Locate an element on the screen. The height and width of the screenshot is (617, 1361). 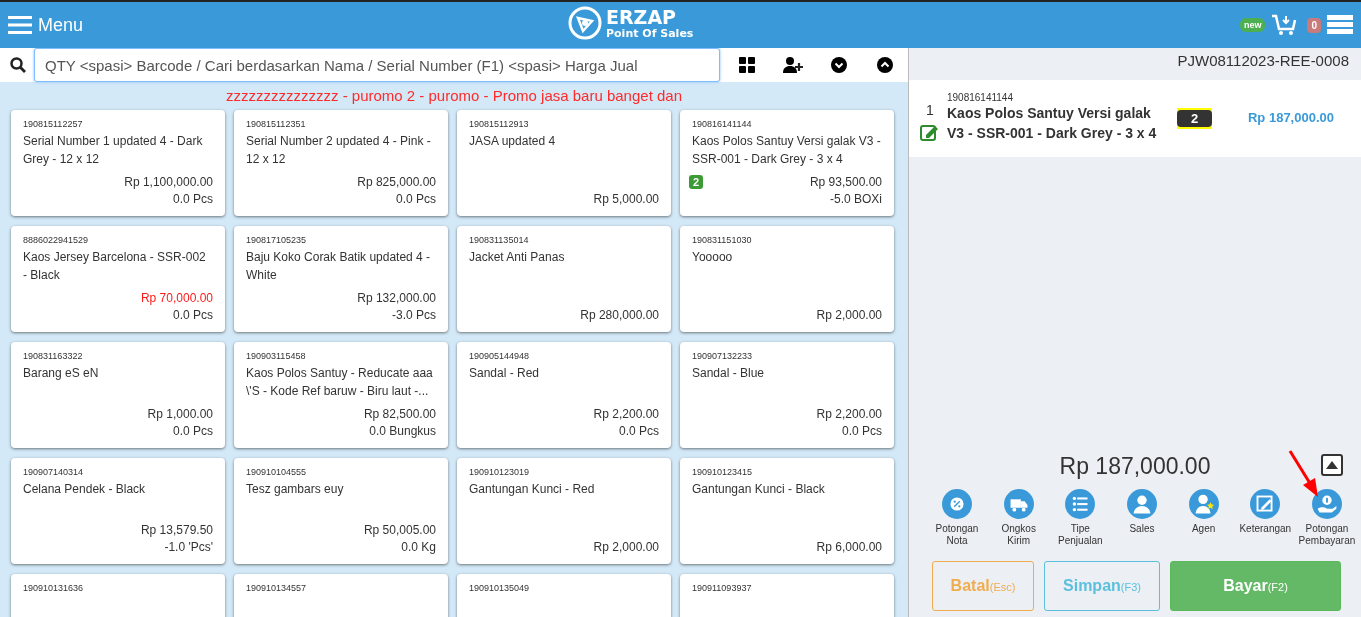
product-card: 190903115458 Kaos Polos Santuy - Reducate aaa \'S - Kode Ref baruw - Biru laut -... Rp 82,500.00 0.0 Bungkus is located at coordinates (341, 395).